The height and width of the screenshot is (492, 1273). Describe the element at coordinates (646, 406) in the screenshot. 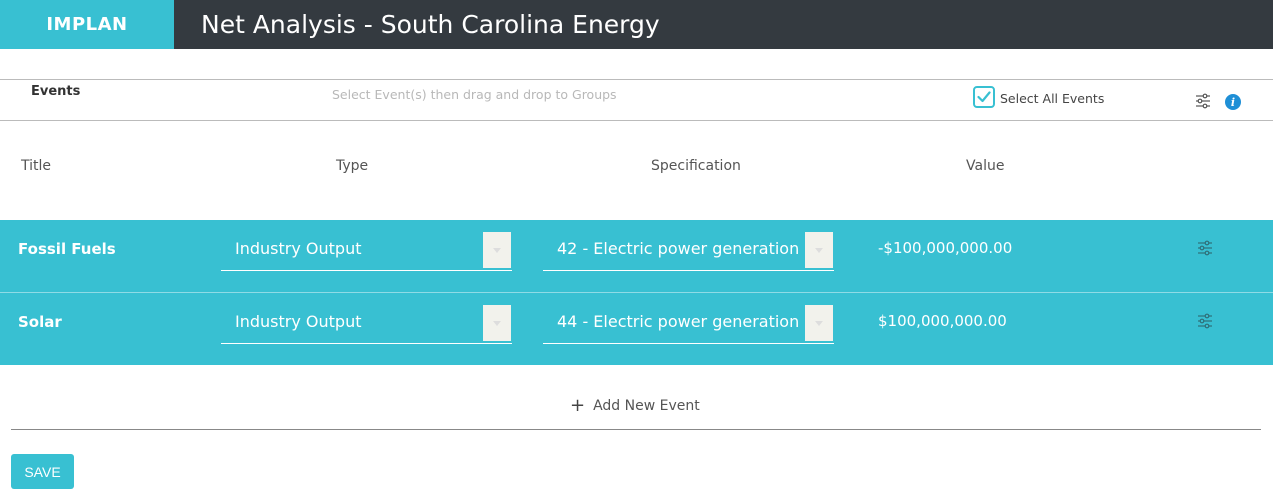

I see `add-new-event-label: Add New Event` at that location.